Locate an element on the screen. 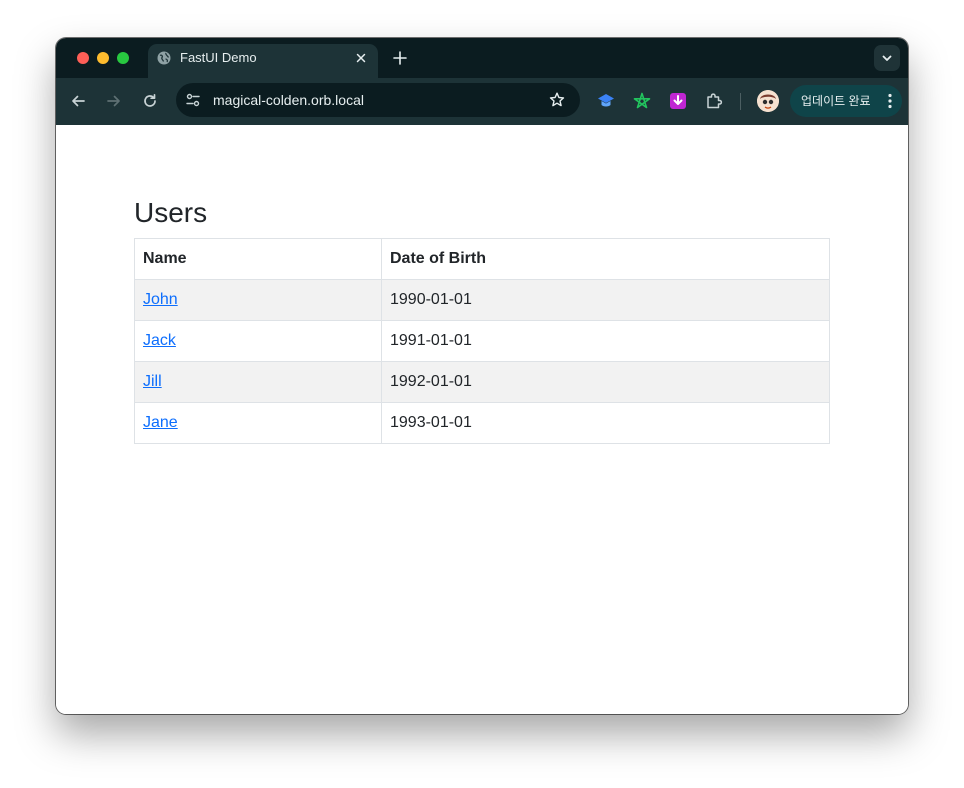 The image size is (964, 788). update-button: 업데이트 완료 is located at coordinates (846, 101).